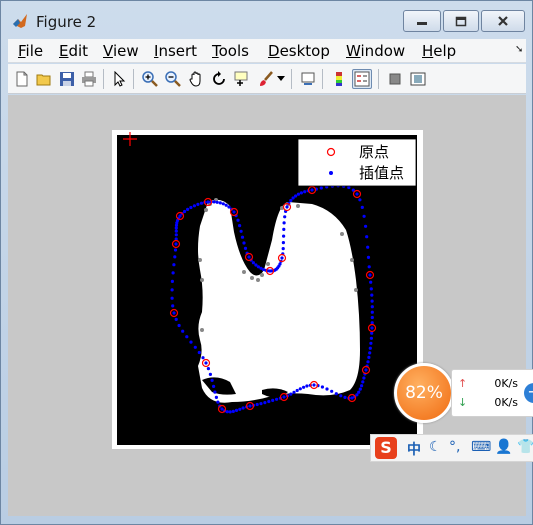 The height and width of the screenshot is (525, 533). What do you see at coordinates (439, 51) in the screenshot?
I see `menu-help: Help` at bounding box center [439, 51].